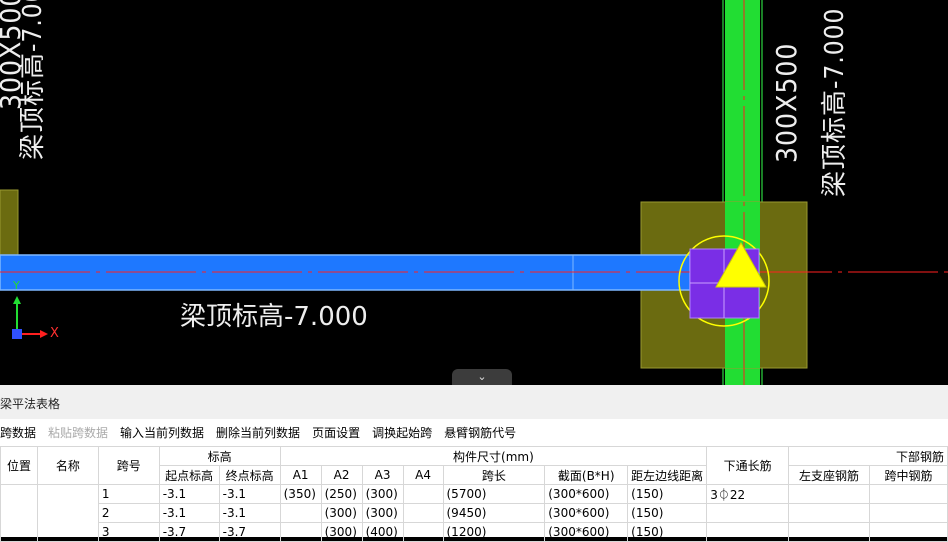  Describe the element at coordinates (908, 475) in the screenshot. I see `col-header-mid-span: 跨中钢筋` at that location.